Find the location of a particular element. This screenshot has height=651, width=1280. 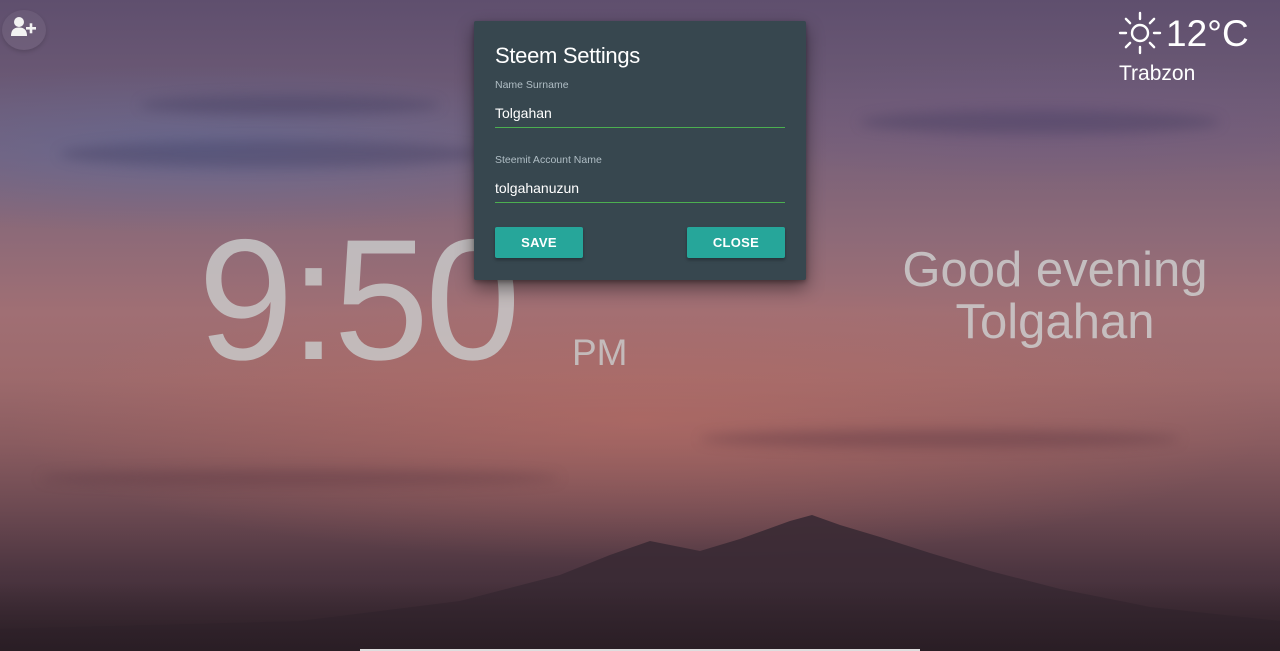

steemit-account-input is located at coordinates (640, 188).